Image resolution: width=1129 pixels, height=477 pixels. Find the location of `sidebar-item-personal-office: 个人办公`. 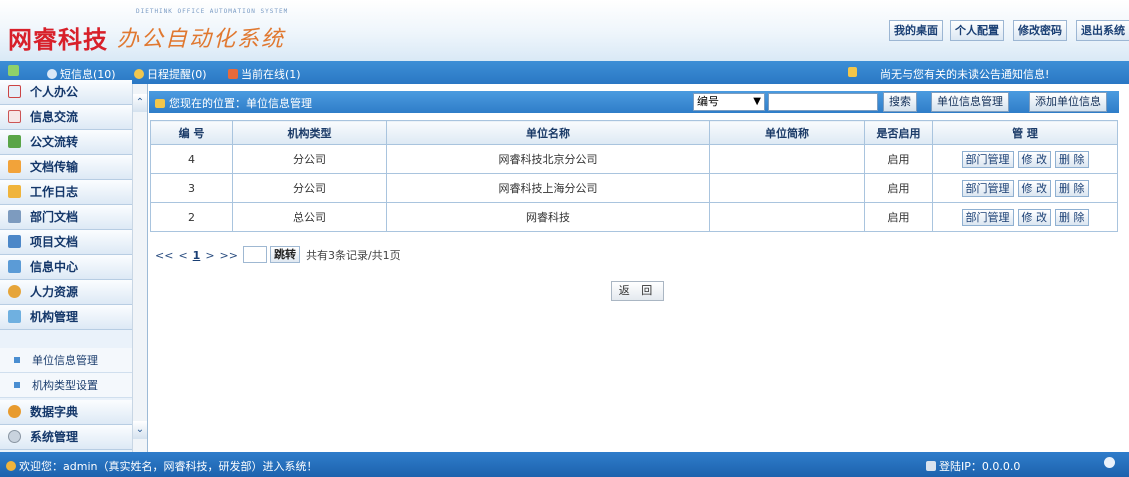

sidebar-item-personal-office: 个人办公 is located at coordinates (66, 92).